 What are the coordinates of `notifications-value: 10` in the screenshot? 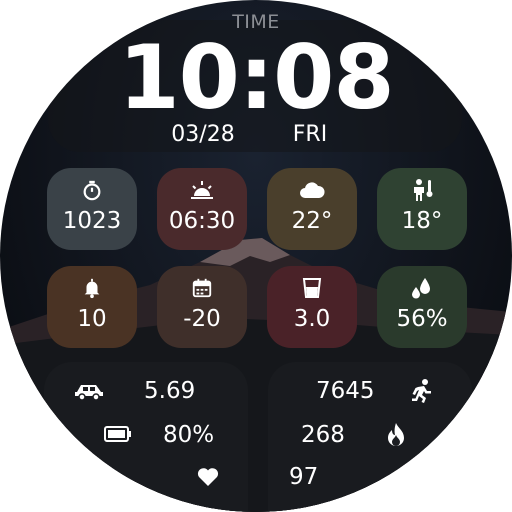 It's located at (92, 319).